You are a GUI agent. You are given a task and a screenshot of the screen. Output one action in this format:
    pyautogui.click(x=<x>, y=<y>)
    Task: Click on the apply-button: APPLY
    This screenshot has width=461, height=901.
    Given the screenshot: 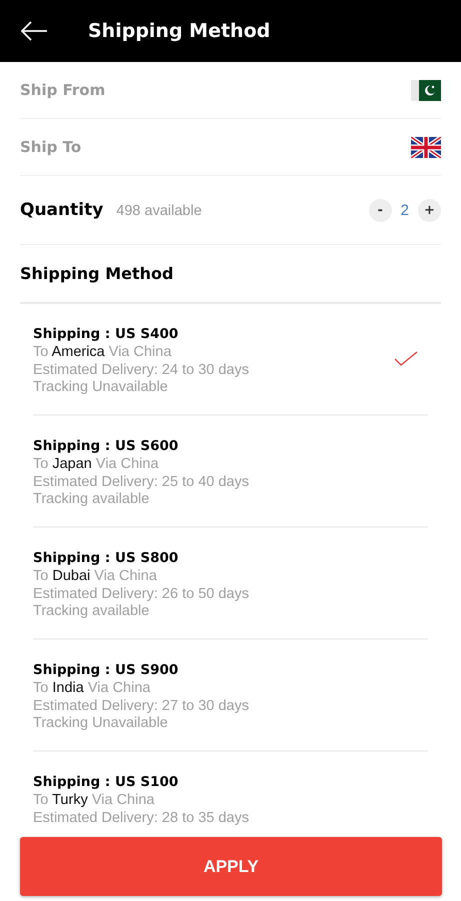 What is the action you would take?
    pyautogui.click(x=231, y=866)
    